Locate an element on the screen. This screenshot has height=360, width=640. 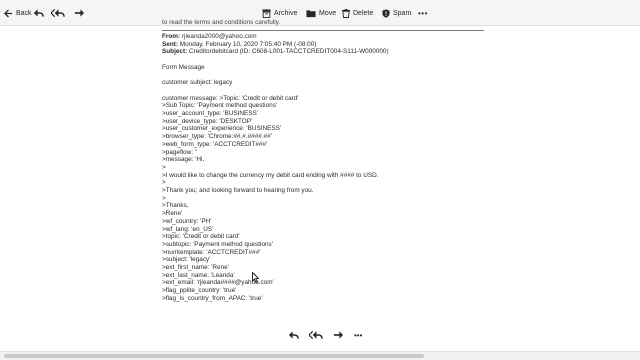
back-button: Back is located at coordinates (18, 13).